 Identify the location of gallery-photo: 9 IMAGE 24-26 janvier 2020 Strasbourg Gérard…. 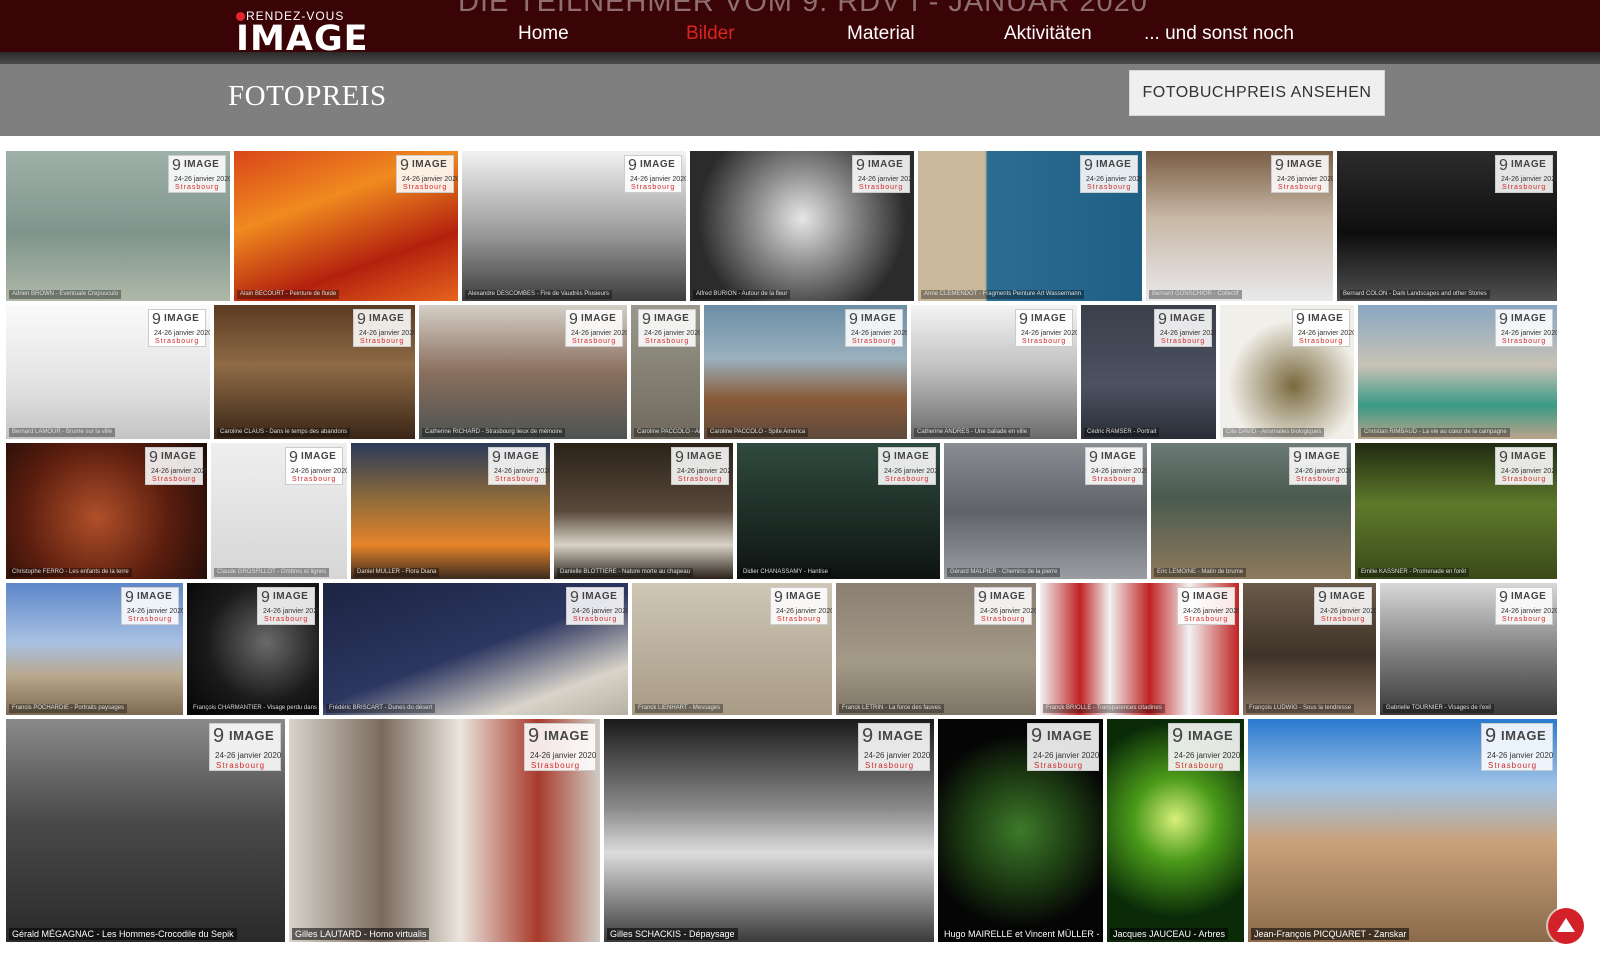
(1045, 511).